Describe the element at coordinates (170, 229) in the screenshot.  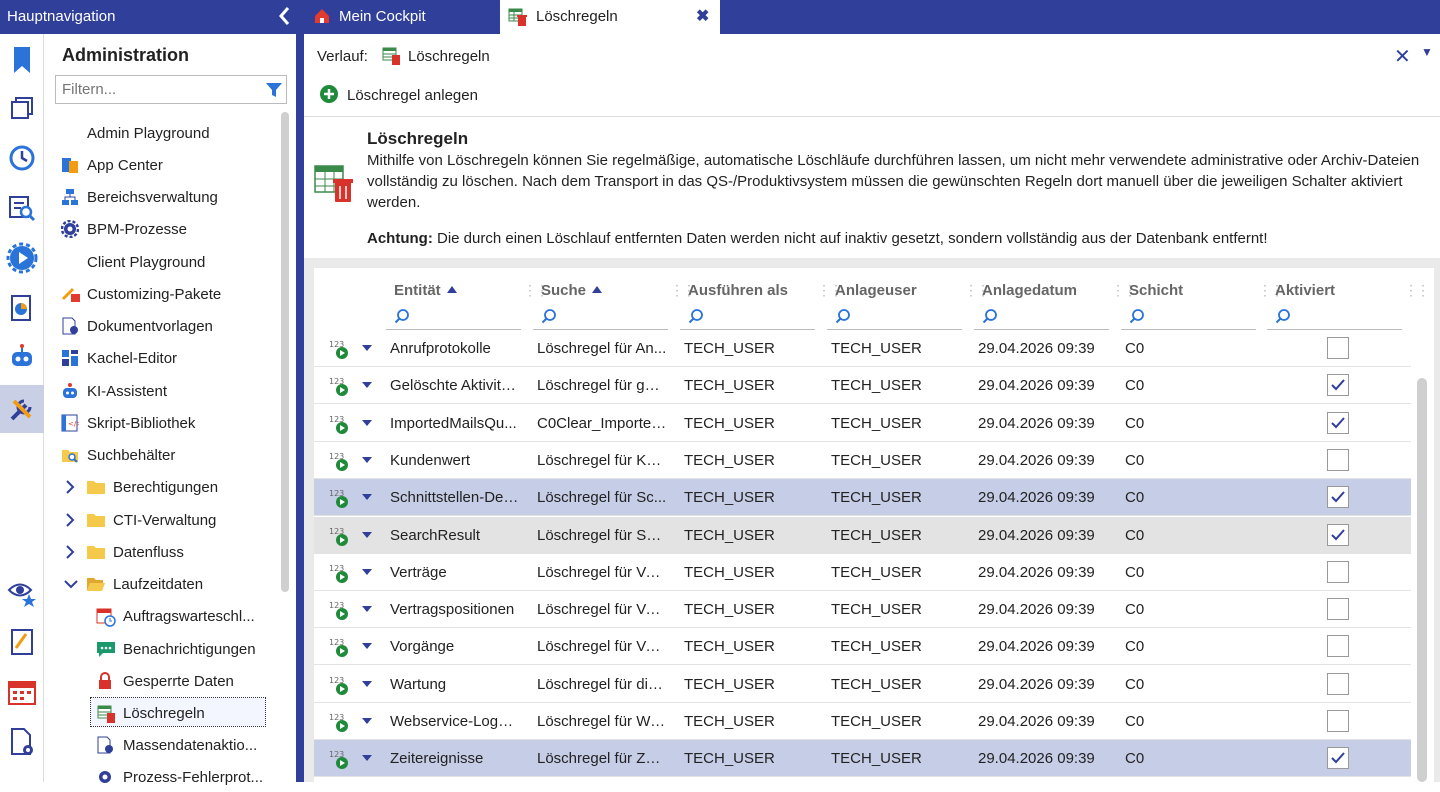
I see `nav-item-bpm-prozesse: BPM-Prozesse` at that location.